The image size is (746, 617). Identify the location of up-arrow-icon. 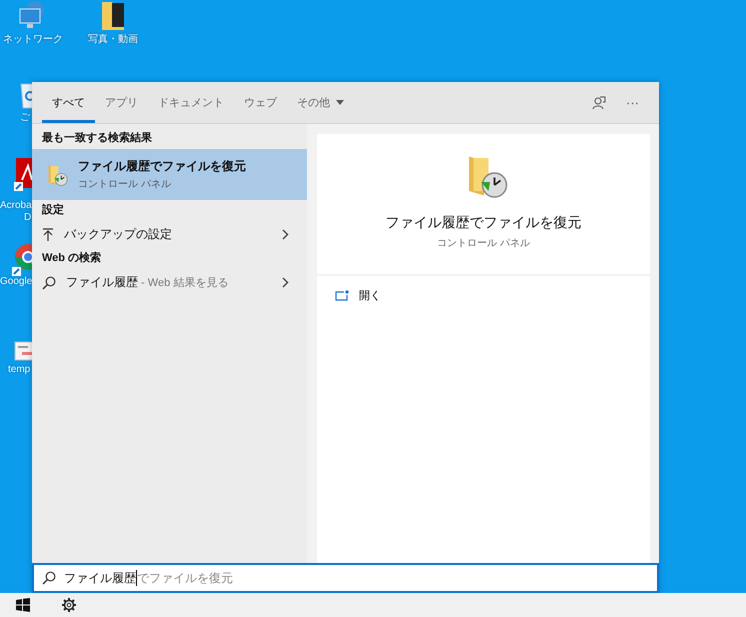
(48, 234).